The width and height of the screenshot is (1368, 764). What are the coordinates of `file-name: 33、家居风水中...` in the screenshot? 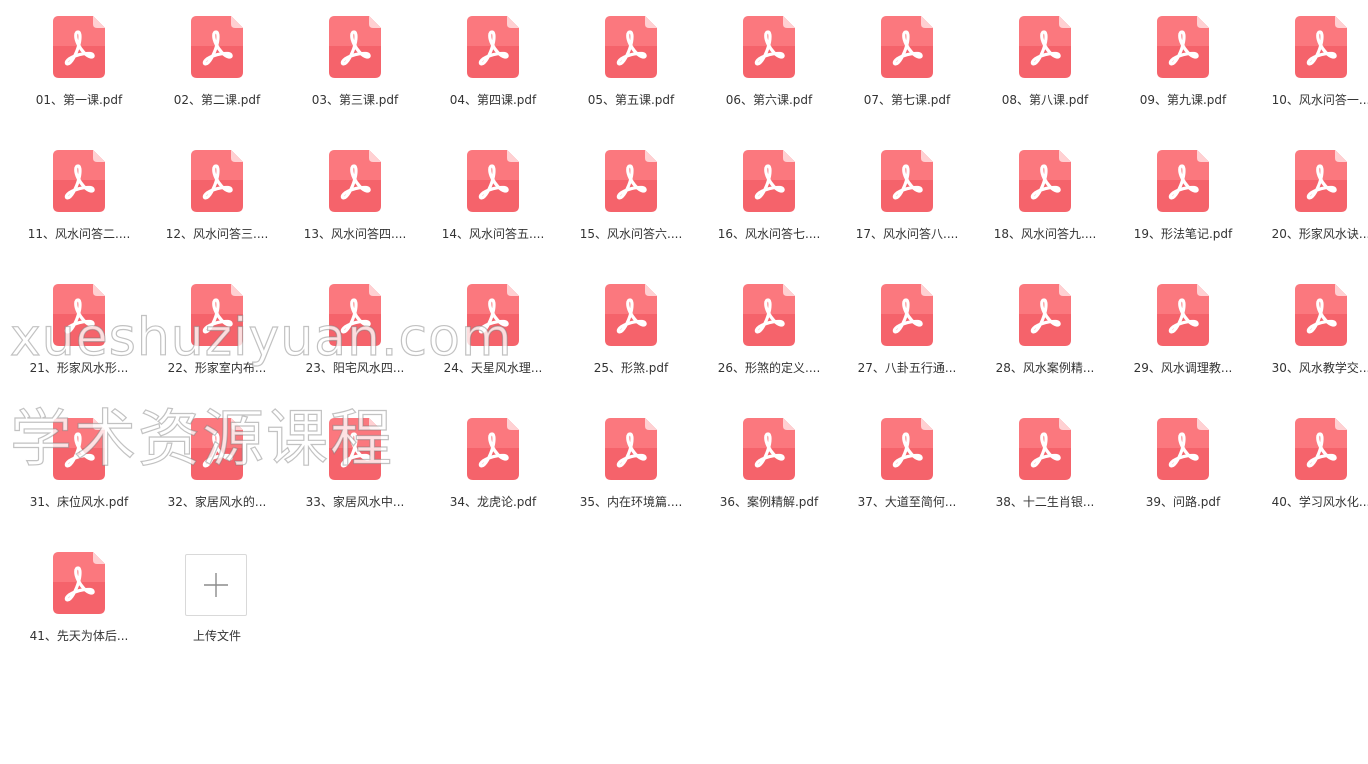 It's located at (355, 502).